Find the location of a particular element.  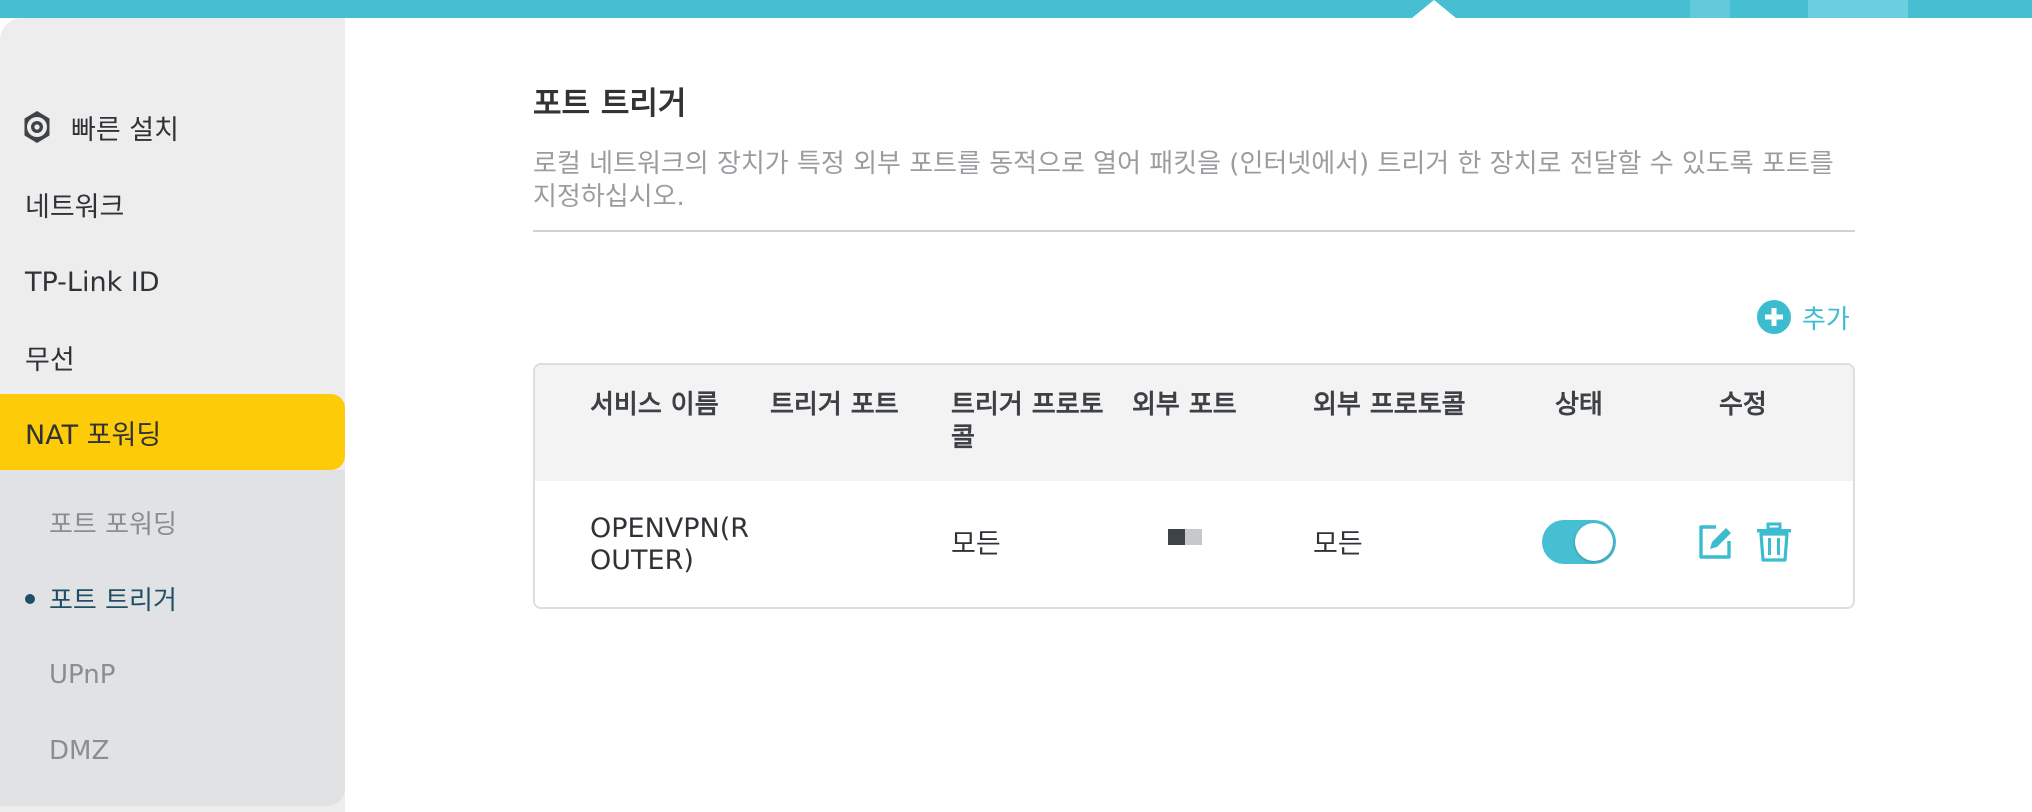

column-header-external-port: 외부 포트 is located at coordinates (1184, 405).